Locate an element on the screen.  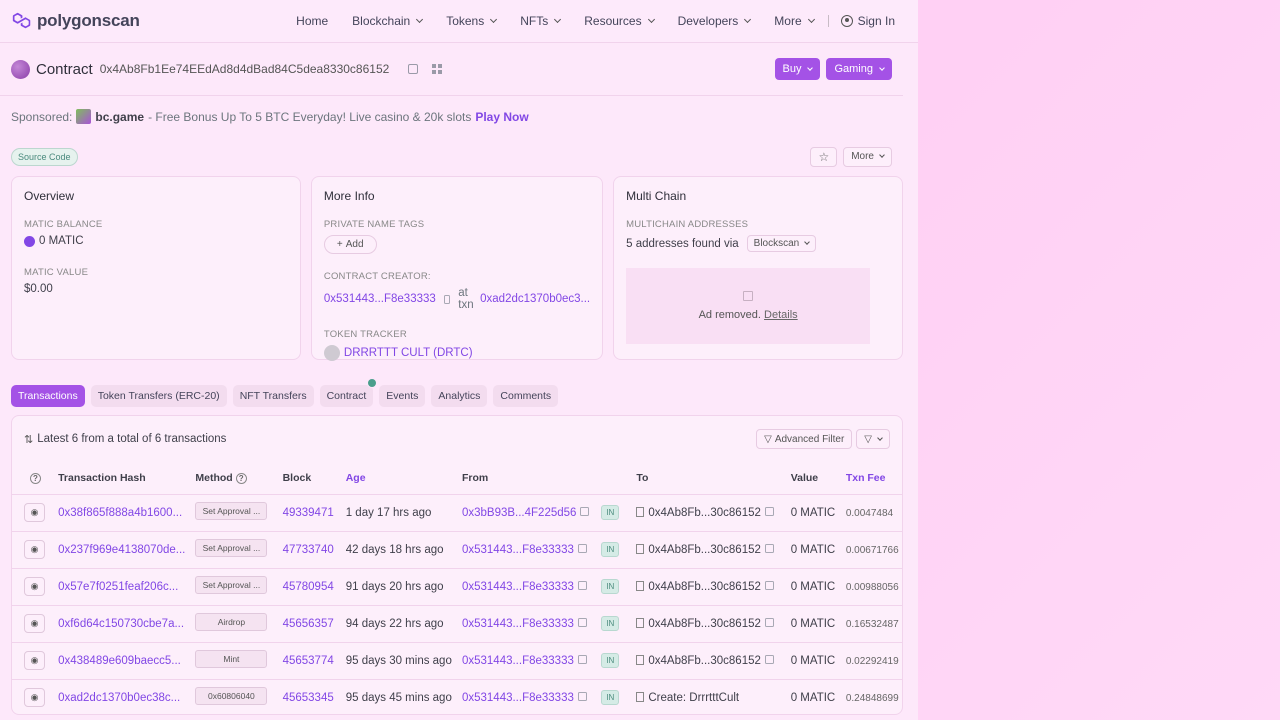
tab-events: Events is located at coordinates (402, 396).